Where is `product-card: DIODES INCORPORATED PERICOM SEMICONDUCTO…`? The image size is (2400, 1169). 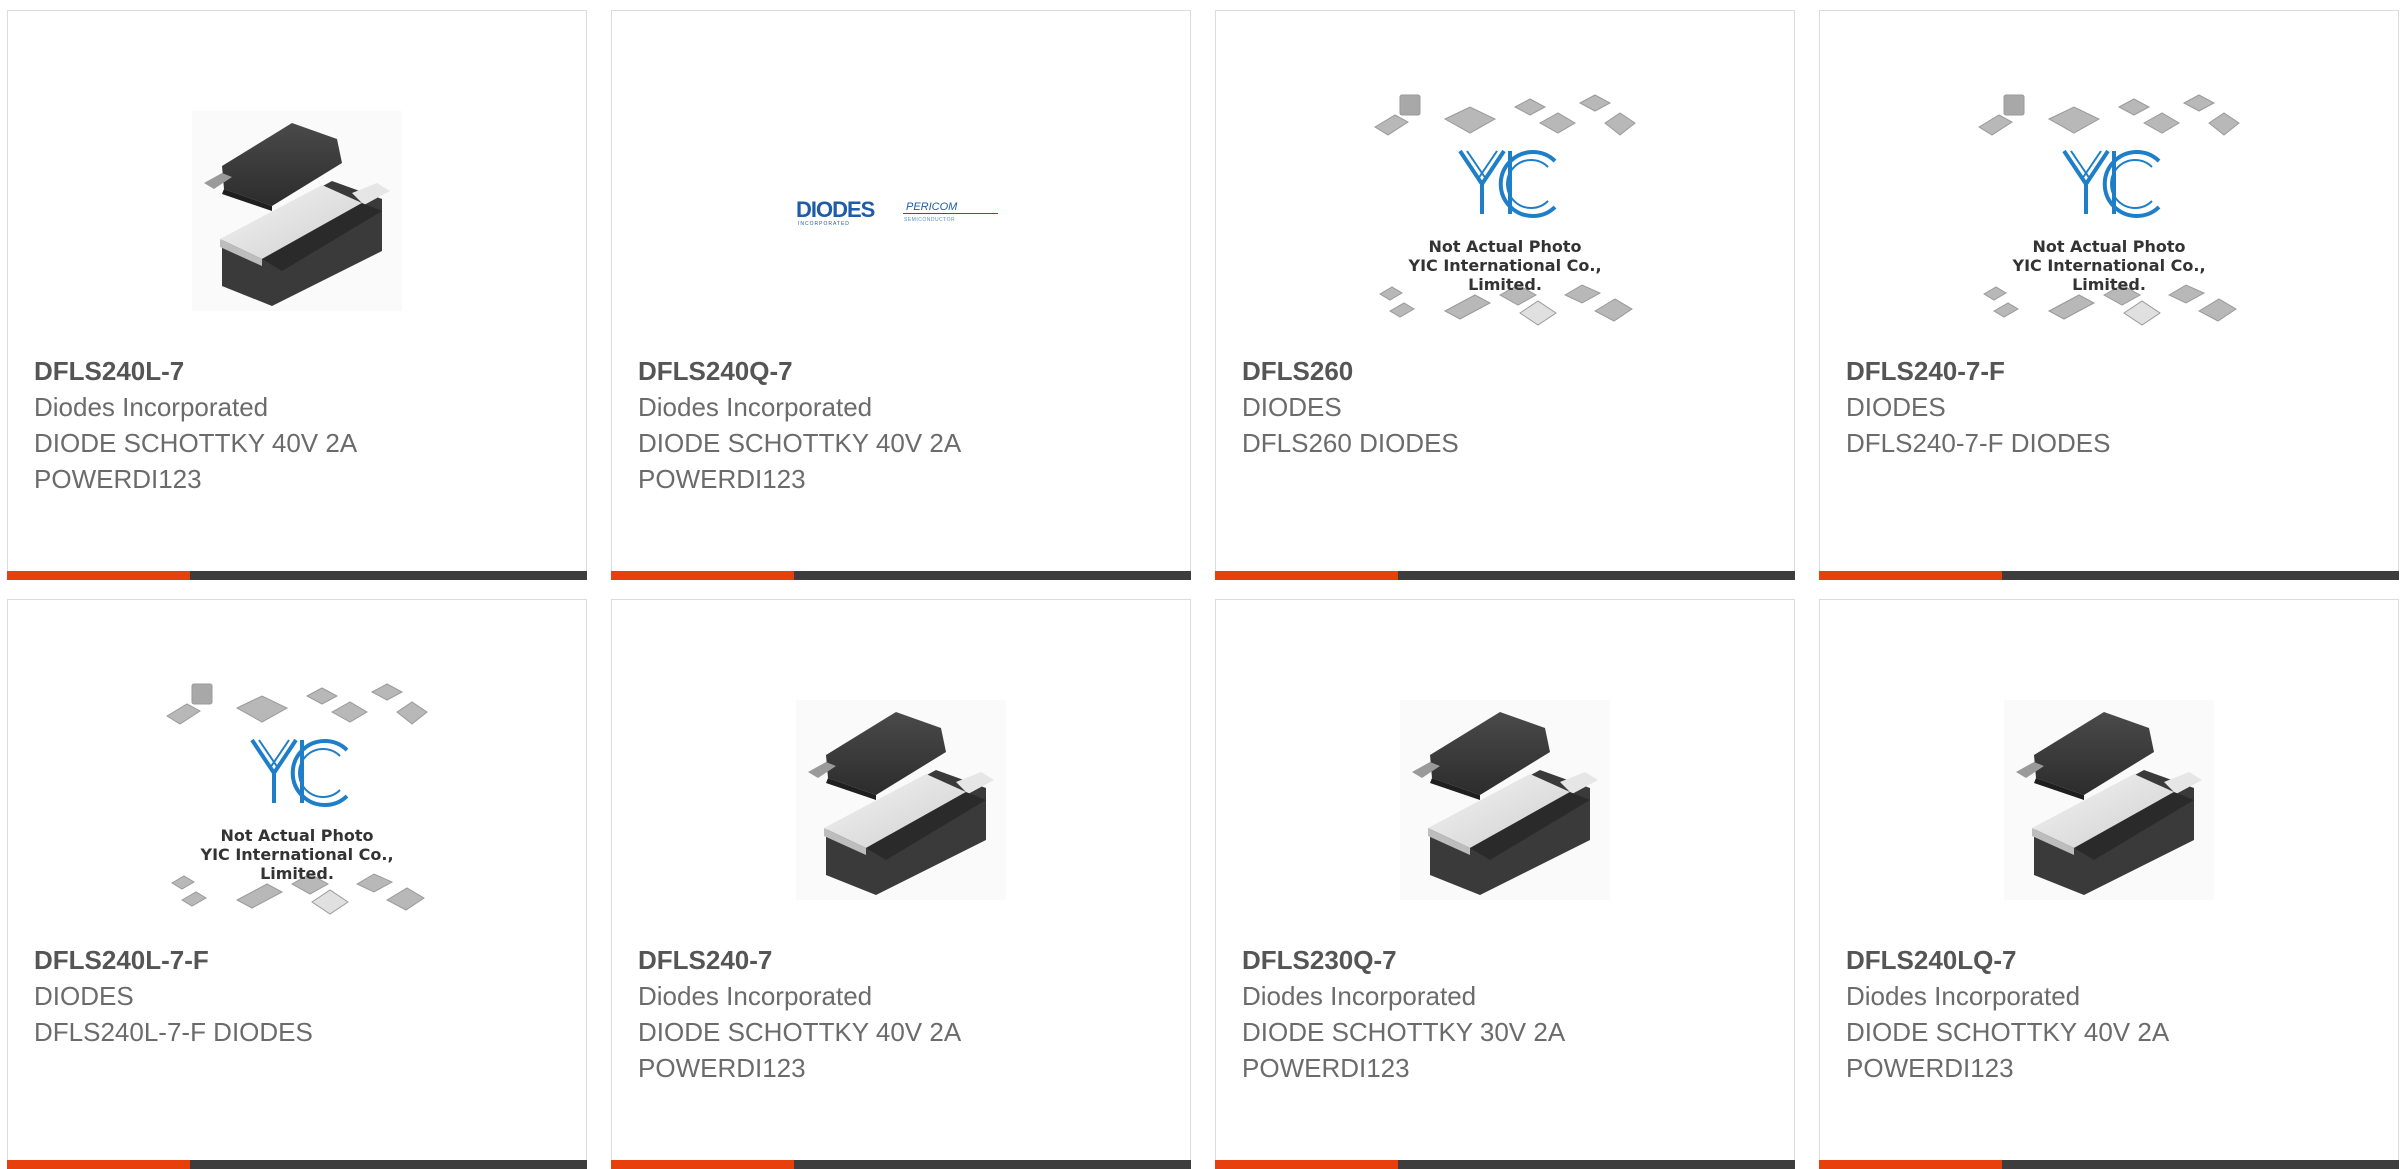 product-card: DIODES INCORPORATED PERICOM SEMICONDUCTO… is located at coordinates (901, 295).